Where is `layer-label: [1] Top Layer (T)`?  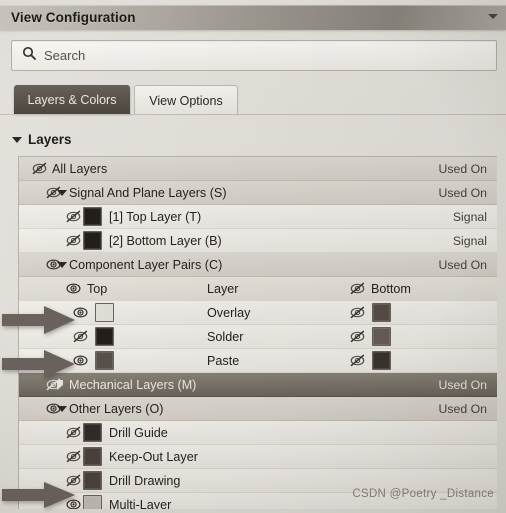 layer-label: [1] Top Layer (T) is located at coordinates (155, 216).